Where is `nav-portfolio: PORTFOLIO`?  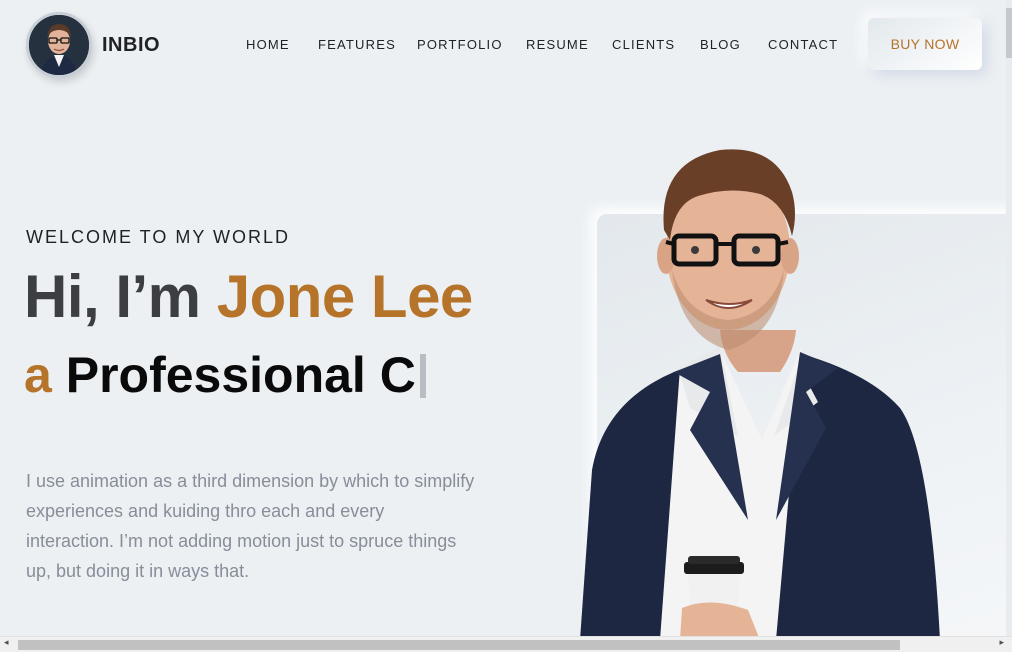 nav-portfolio: PORTFOLIO is located at coordinates (460, 44).